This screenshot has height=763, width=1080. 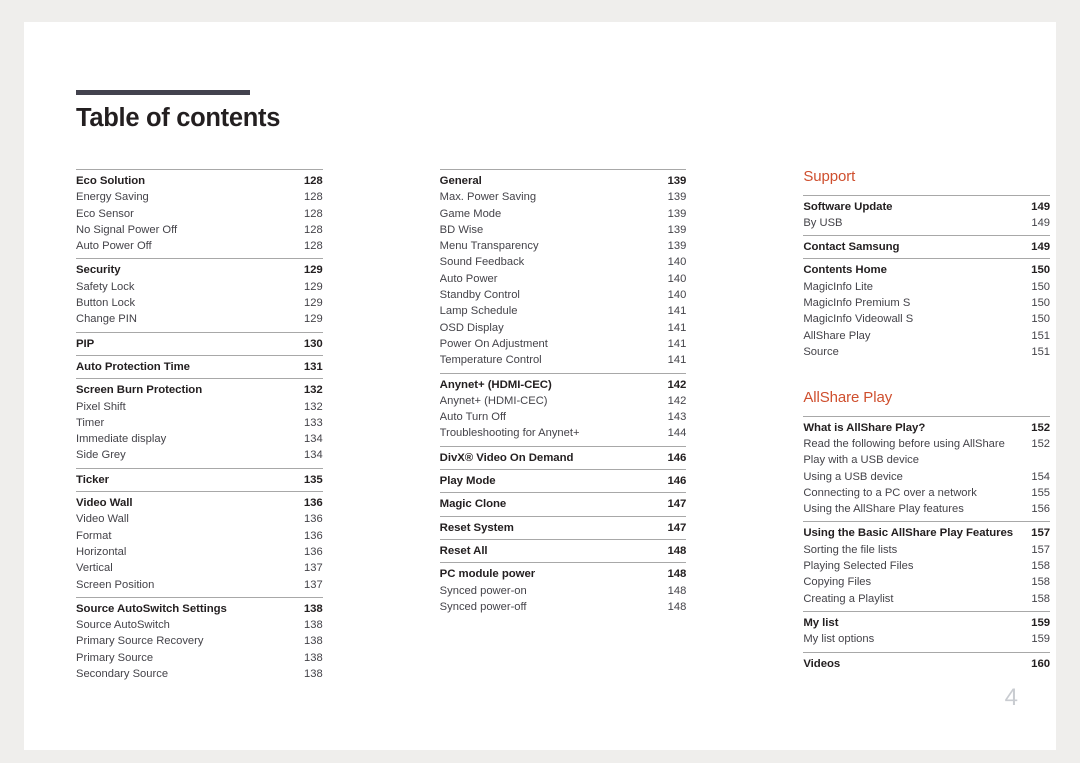 What do you see at coordinates (563, 360) in the screenshot?
I see `toc-entry: Temperature Control 141` at bounding box center [563, 360].